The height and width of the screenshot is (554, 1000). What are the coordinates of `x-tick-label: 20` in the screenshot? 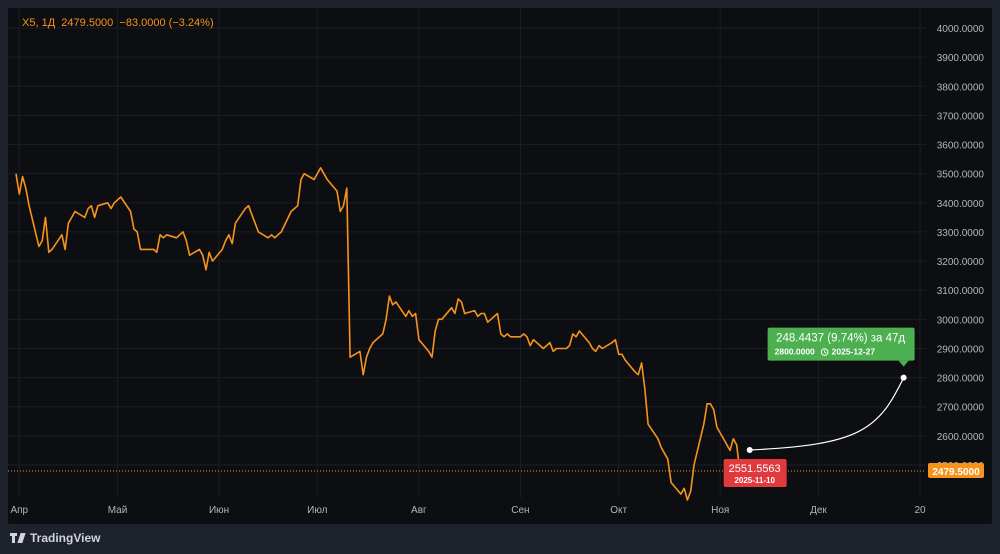 It's located at (920, 510).